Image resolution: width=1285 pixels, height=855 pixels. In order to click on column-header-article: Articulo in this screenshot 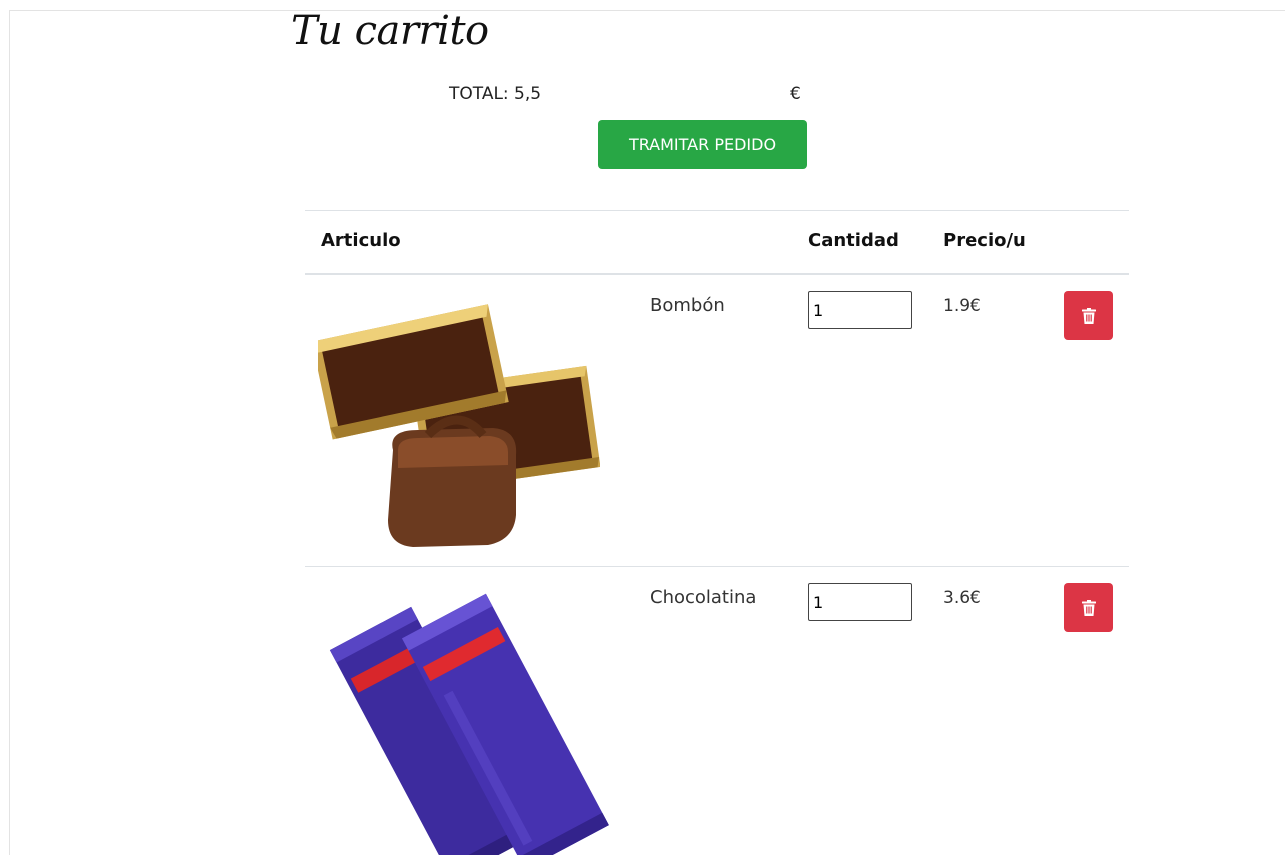, I will do `click(361, 240)`.